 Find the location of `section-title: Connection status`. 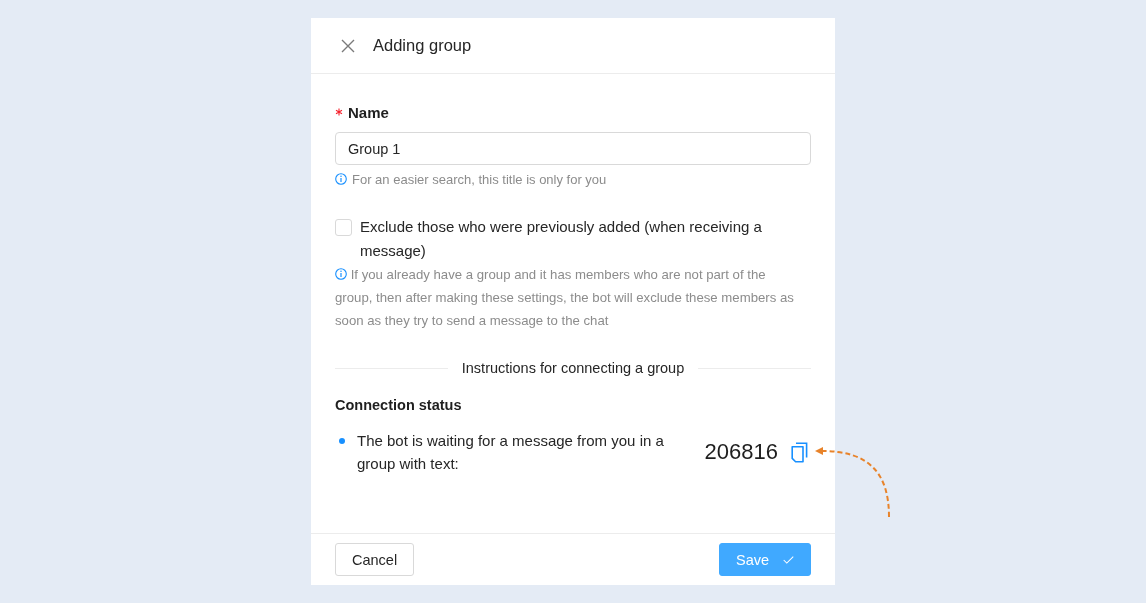

section-title: Connection status is located at coordinates (399, 405).